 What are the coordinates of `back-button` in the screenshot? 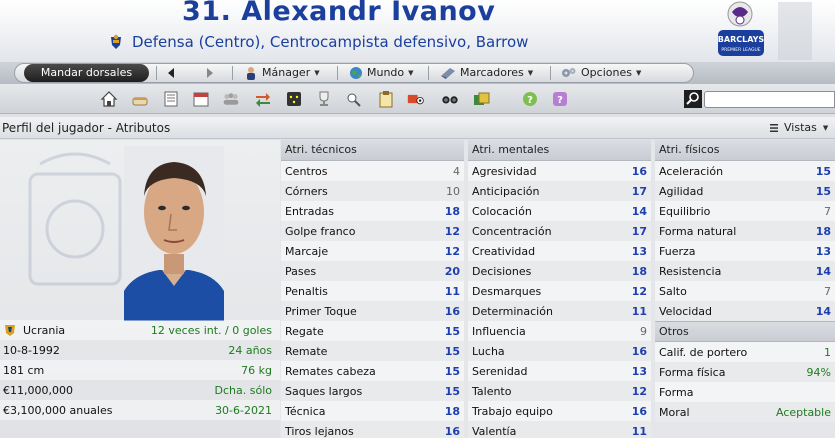 It's located at (171, 73).